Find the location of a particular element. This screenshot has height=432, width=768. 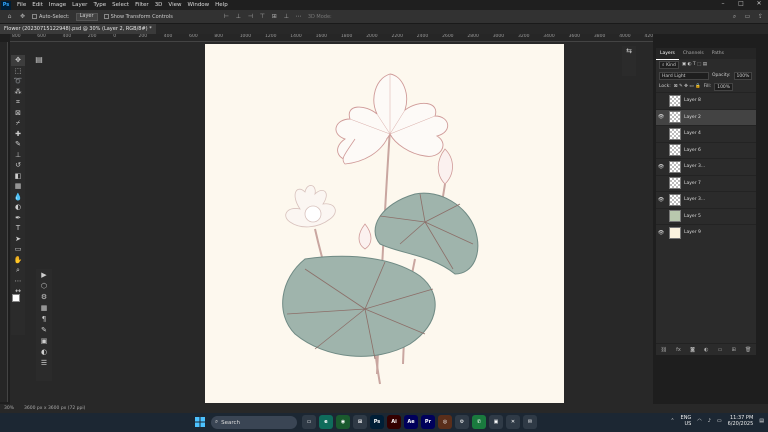

adjustment-icon: ◐ is located at coordinates (706, 350).